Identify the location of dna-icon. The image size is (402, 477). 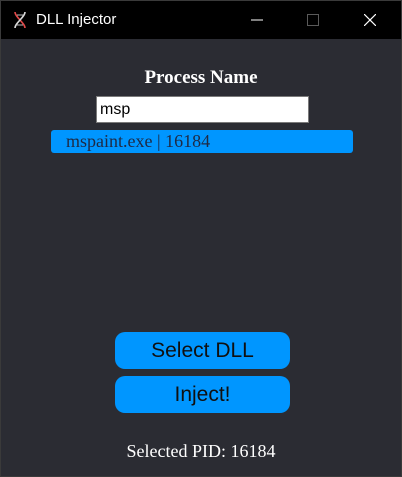
(20, 20).